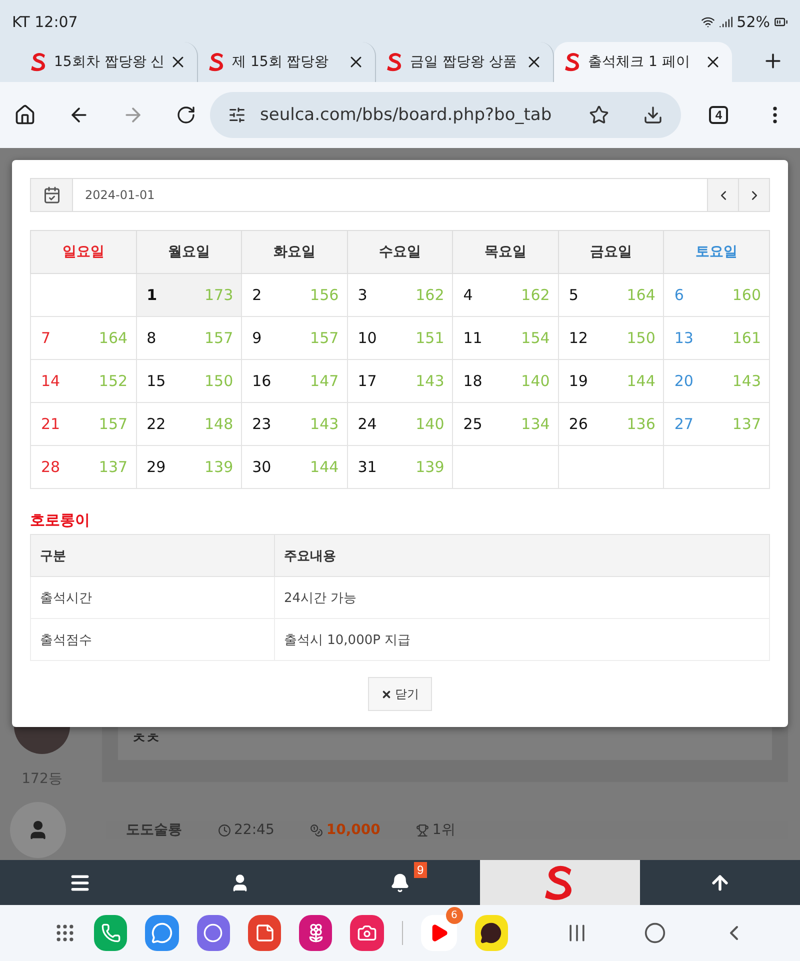 Image resolution: width=800 pixels, height=961 pixels. Describe the element at coordinates (186, 115) in the screenshot. I see `reload-icon` at that location.